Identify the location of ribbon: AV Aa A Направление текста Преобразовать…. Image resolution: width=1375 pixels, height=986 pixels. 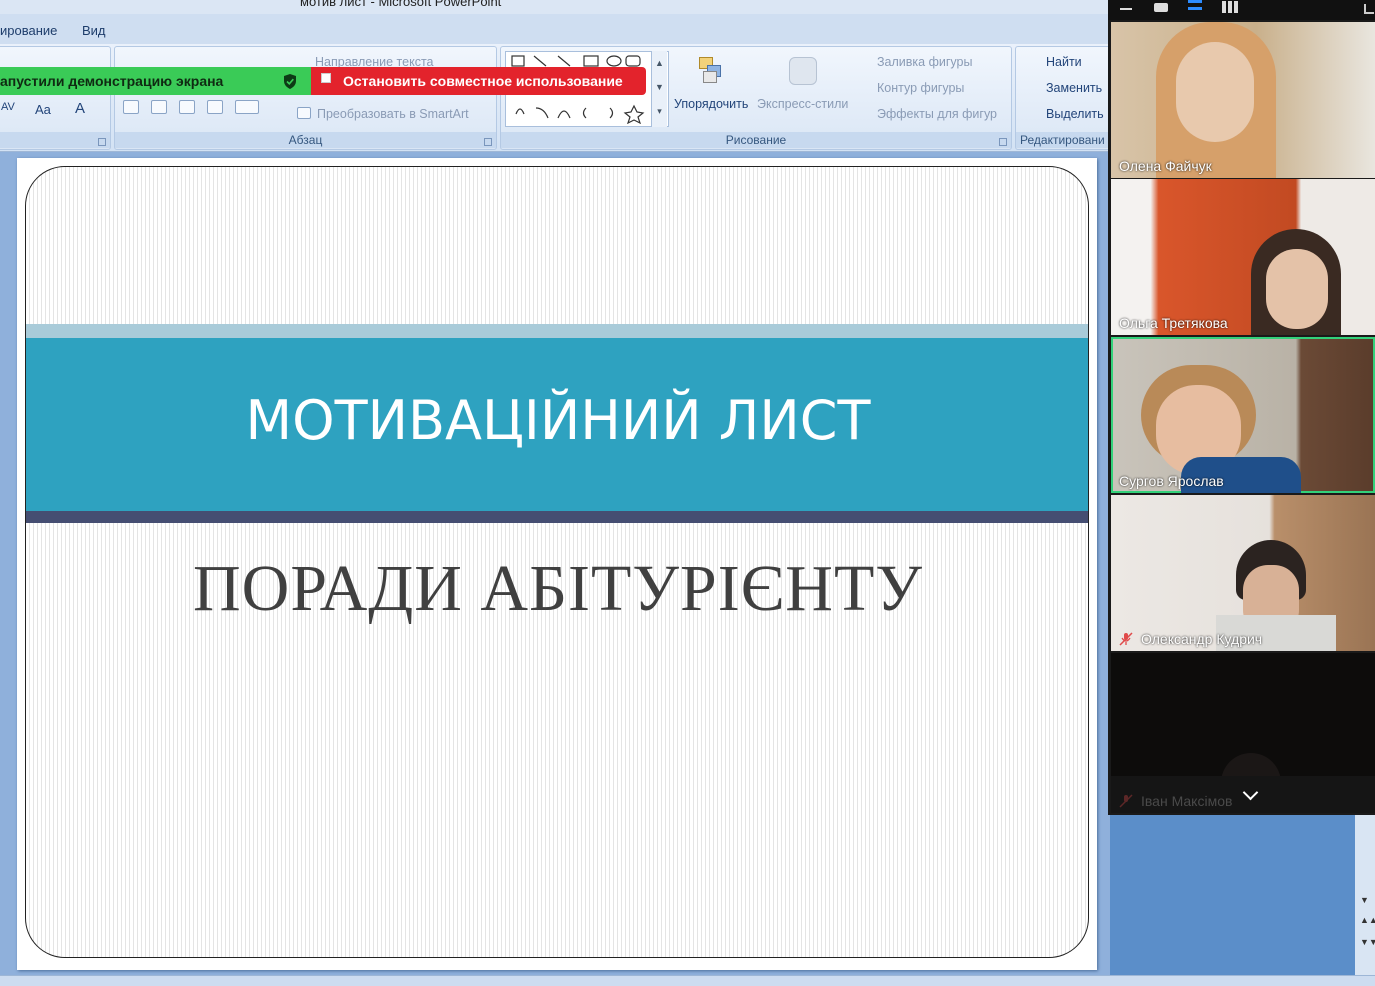
(557, 98).